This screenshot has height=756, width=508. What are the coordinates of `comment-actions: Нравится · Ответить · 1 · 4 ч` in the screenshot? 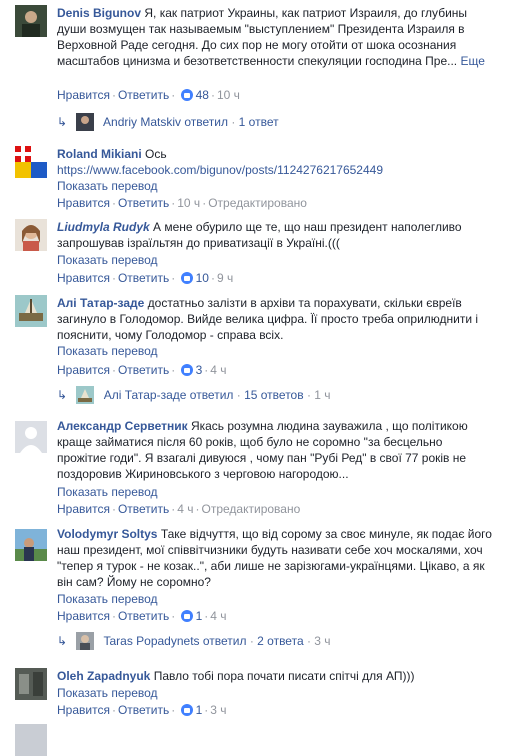 It's located at (142, 616).